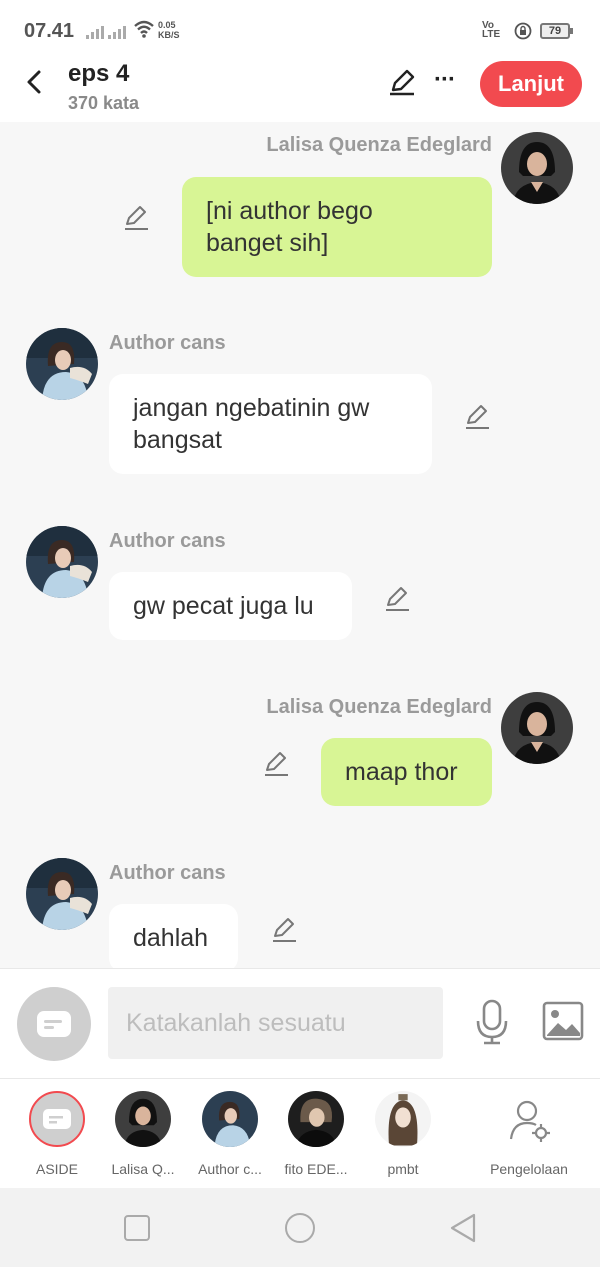 Image resolution: width=600 pixels, height=1267 pixels. Describe the element at coordinates (563, 1021) in the screenshot. I see `image-upload-icon` at that location.